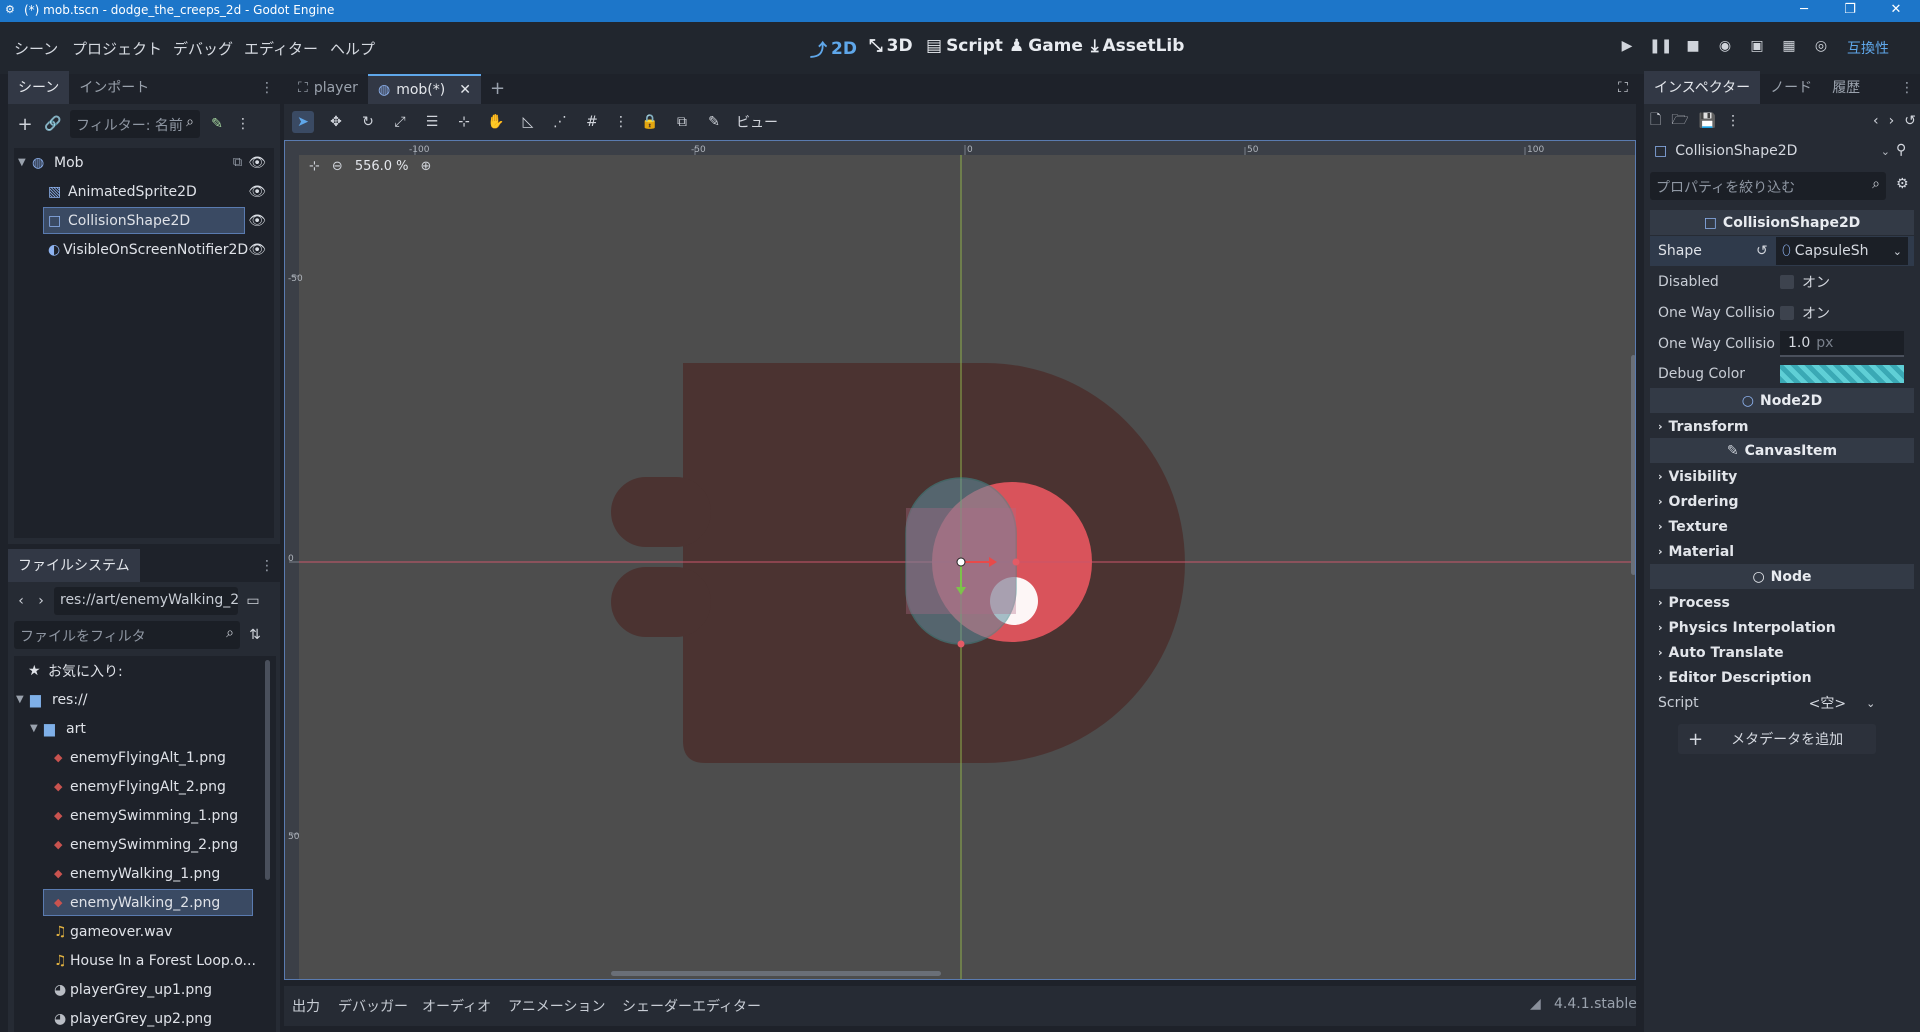 The width and height of the screenshot is (1920, 1032). I want to click on tab-output: 出力, so click(306, 1006).